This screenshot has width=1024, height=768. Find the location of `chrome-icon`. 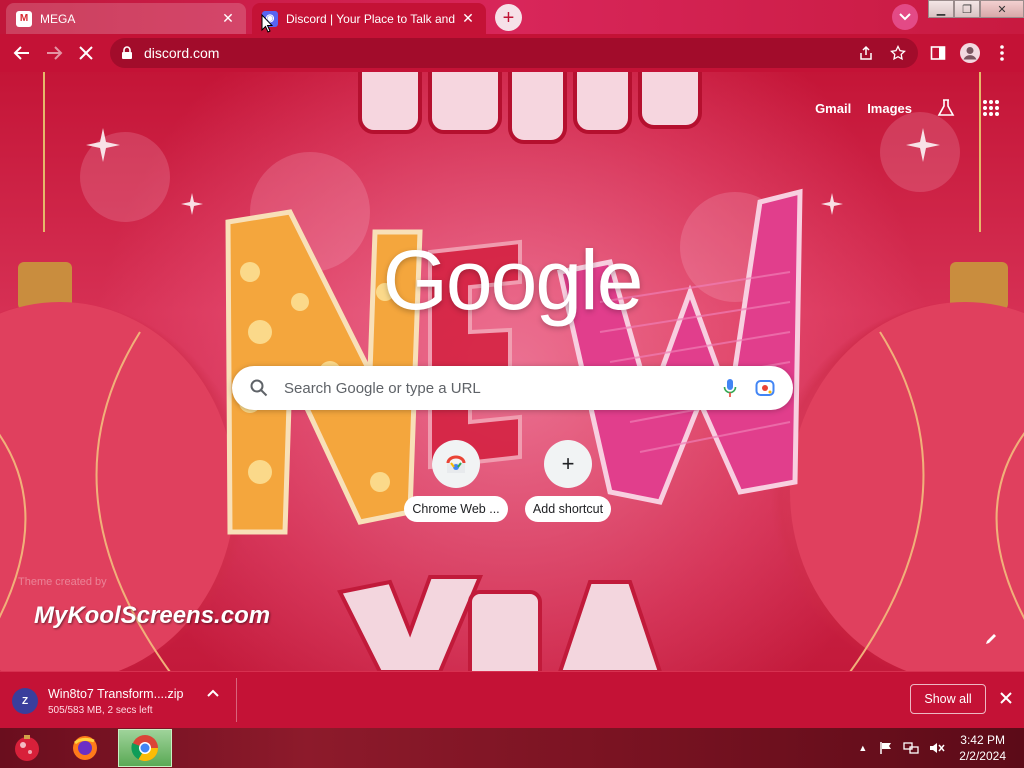

chrome-icon is located at coordinates (145, 748).